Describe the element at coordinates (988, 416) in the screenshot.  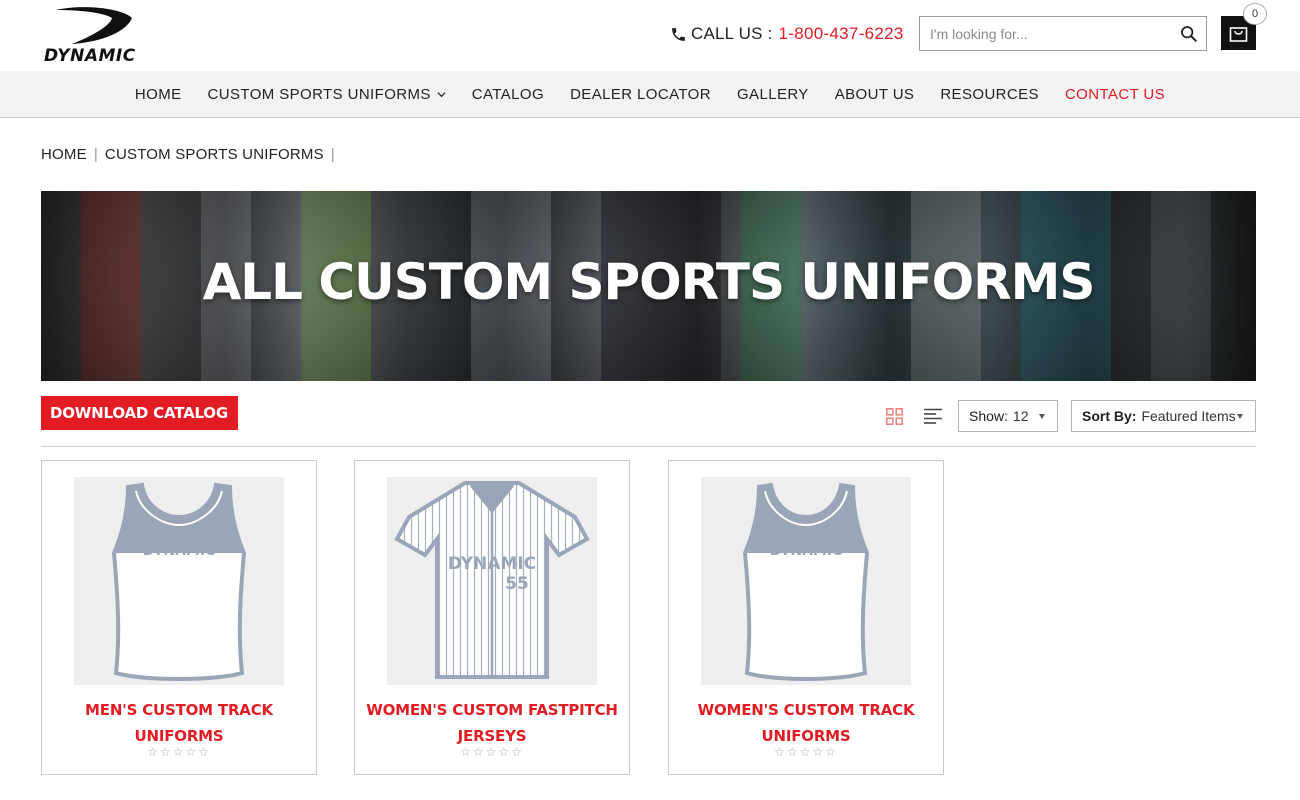
I see `show-label: Show:` at that location.